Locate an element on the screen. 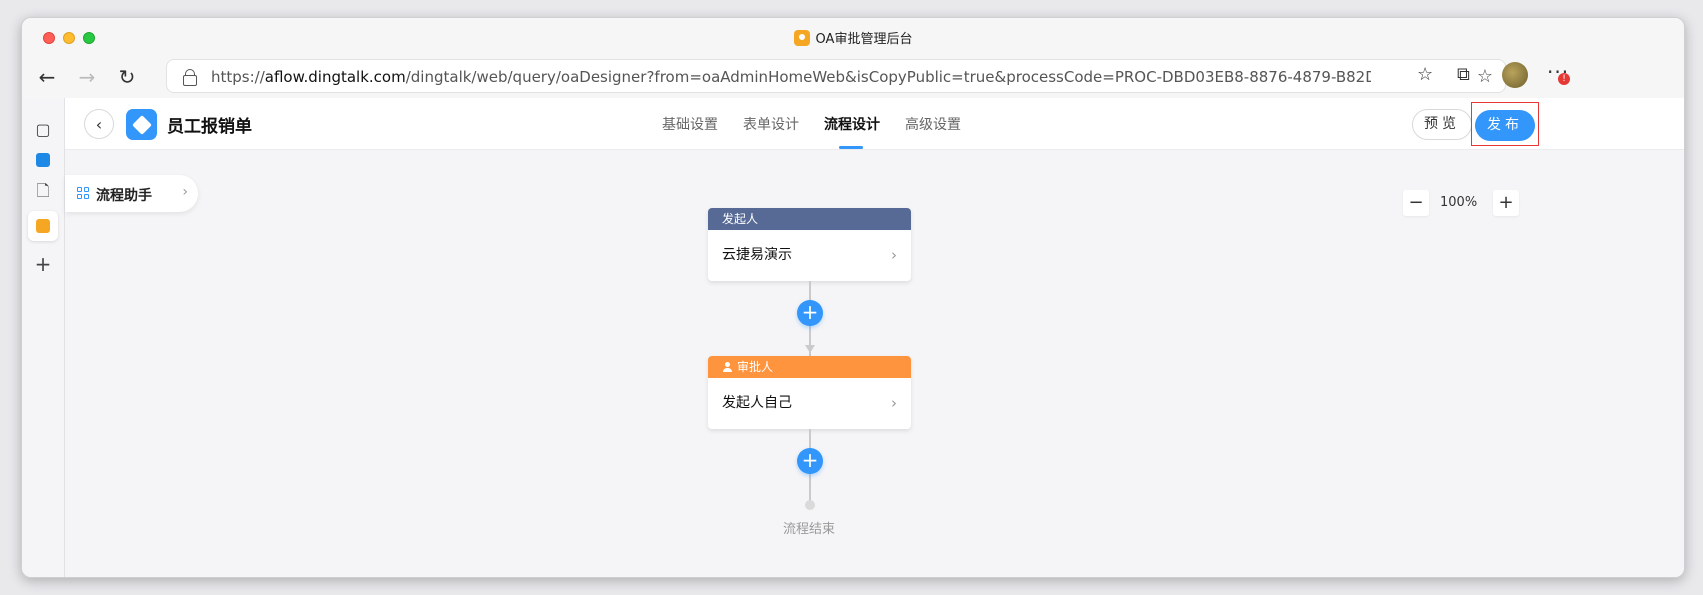  back-button: ‹ is located at coordinates (99, 124).